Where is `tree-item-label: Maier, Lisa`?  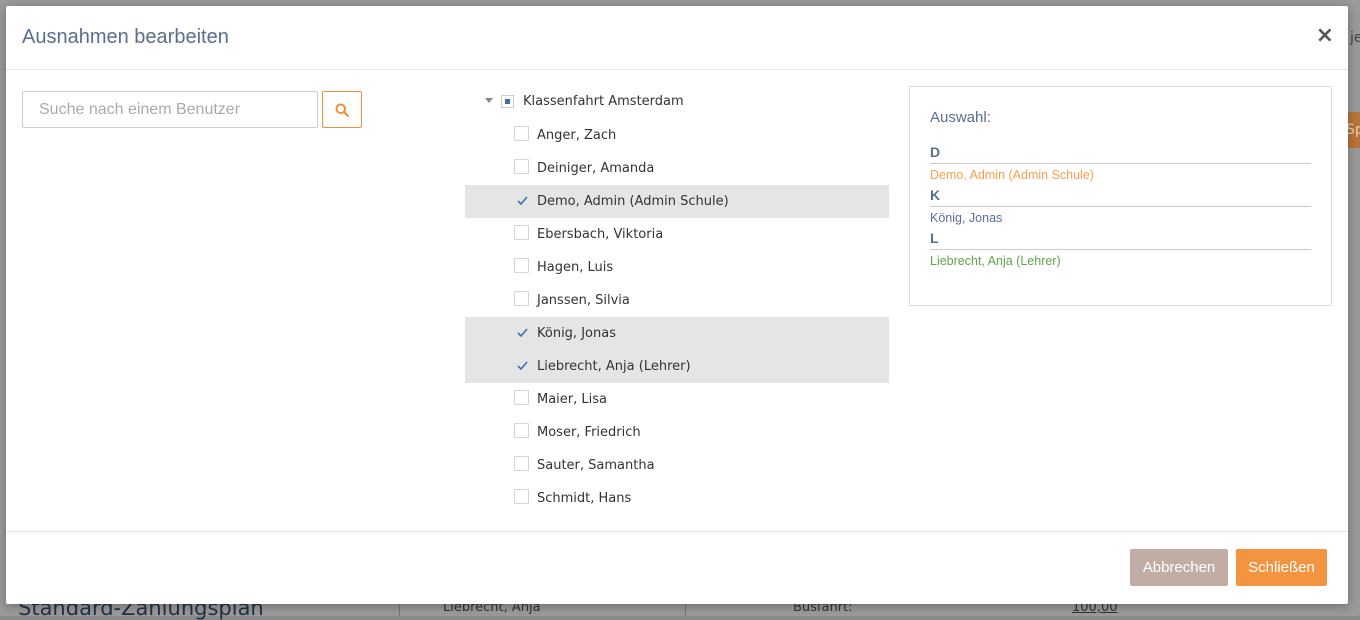 tree-item-label: Maier, Lisa is located at coordinates (572, 399).